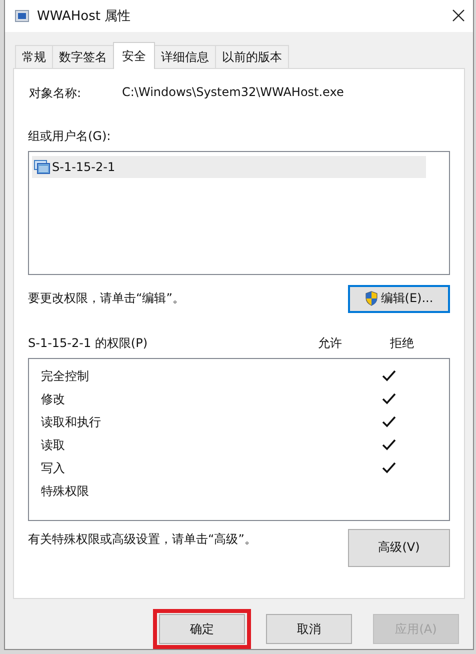 The image size is (476, 654). What do you see at coordinates (65, 491) in the screenshot?
I see `permission-name: 特殊权限` at bounding box center [65, 491].